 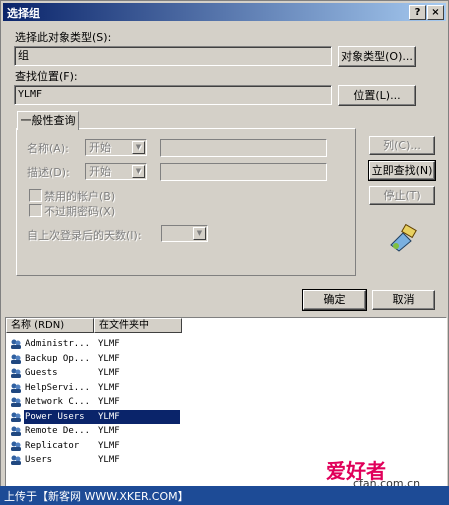 I want to click on cancel-button: 取消, so click(x=403, y=300).